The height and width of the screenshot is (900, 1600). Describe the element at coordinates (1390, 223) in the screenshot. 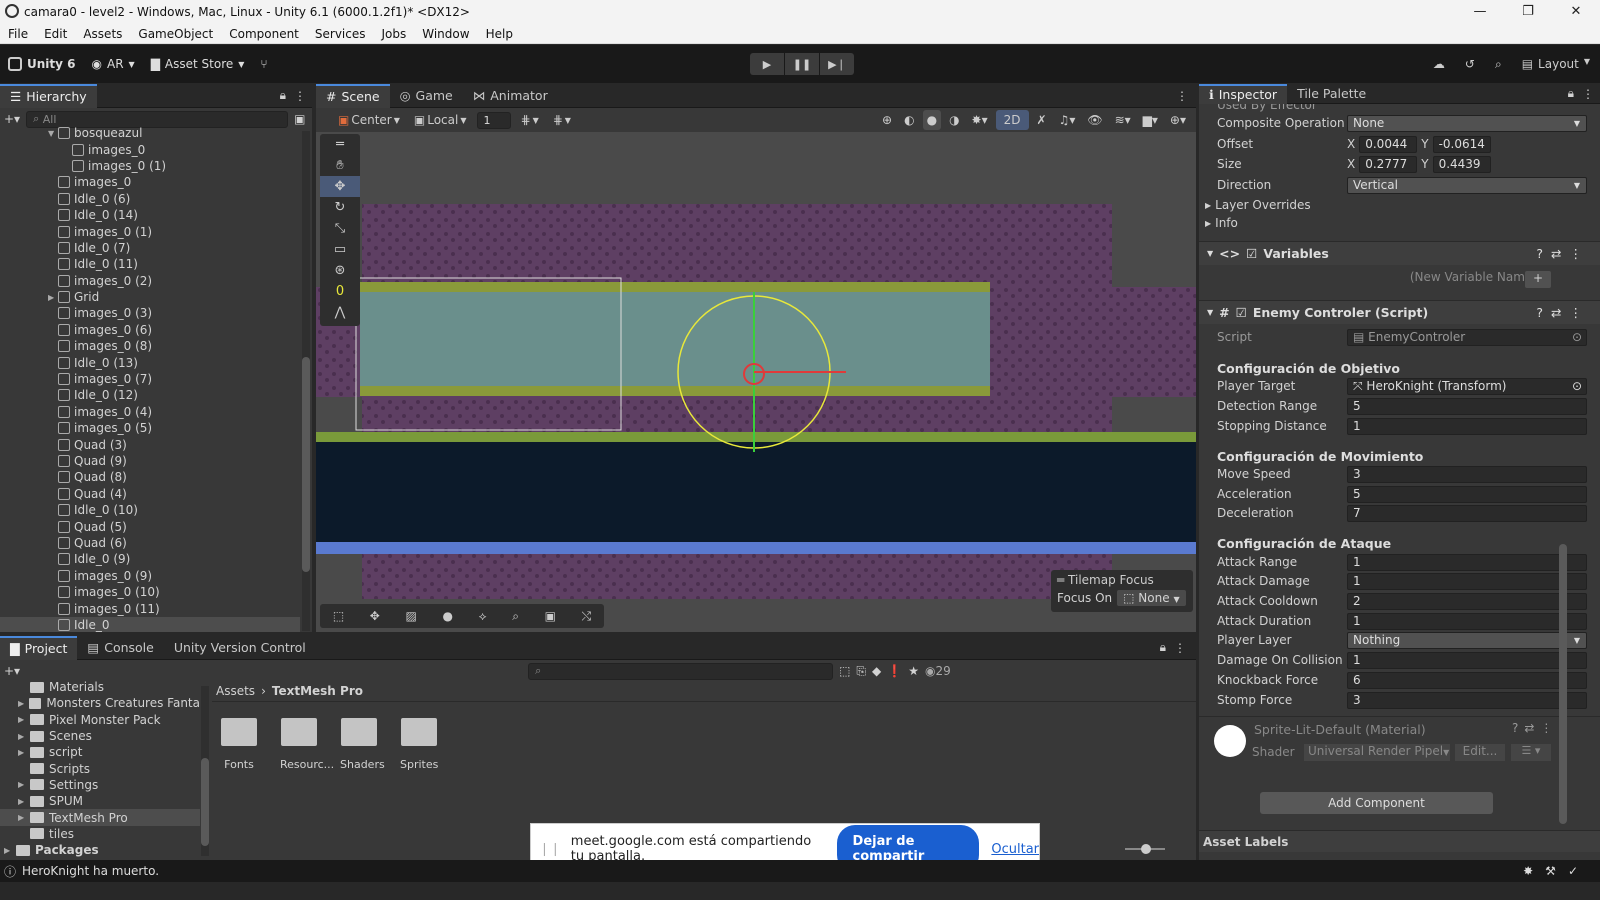

I see `info-foldout: ▶ Info` at that location.